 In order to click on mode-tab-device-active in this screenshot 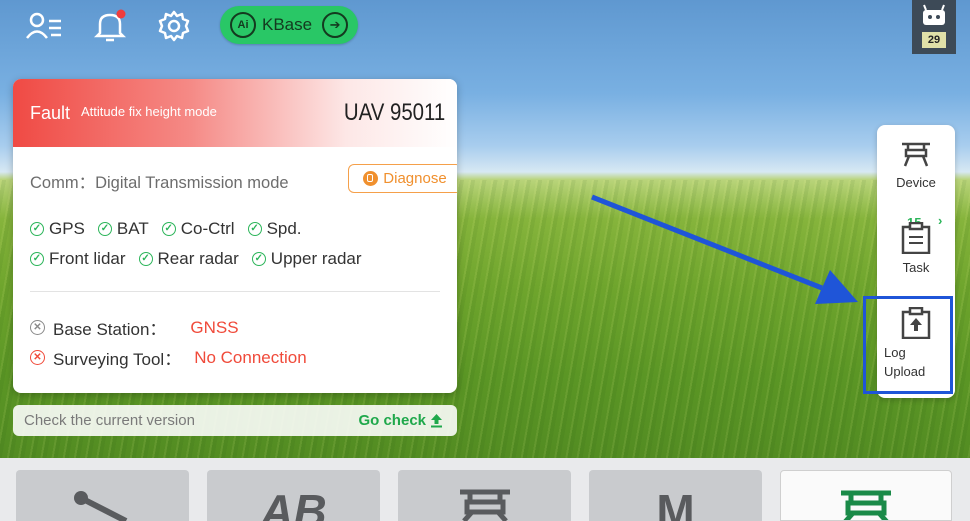, I will do `click(866, 495)`.